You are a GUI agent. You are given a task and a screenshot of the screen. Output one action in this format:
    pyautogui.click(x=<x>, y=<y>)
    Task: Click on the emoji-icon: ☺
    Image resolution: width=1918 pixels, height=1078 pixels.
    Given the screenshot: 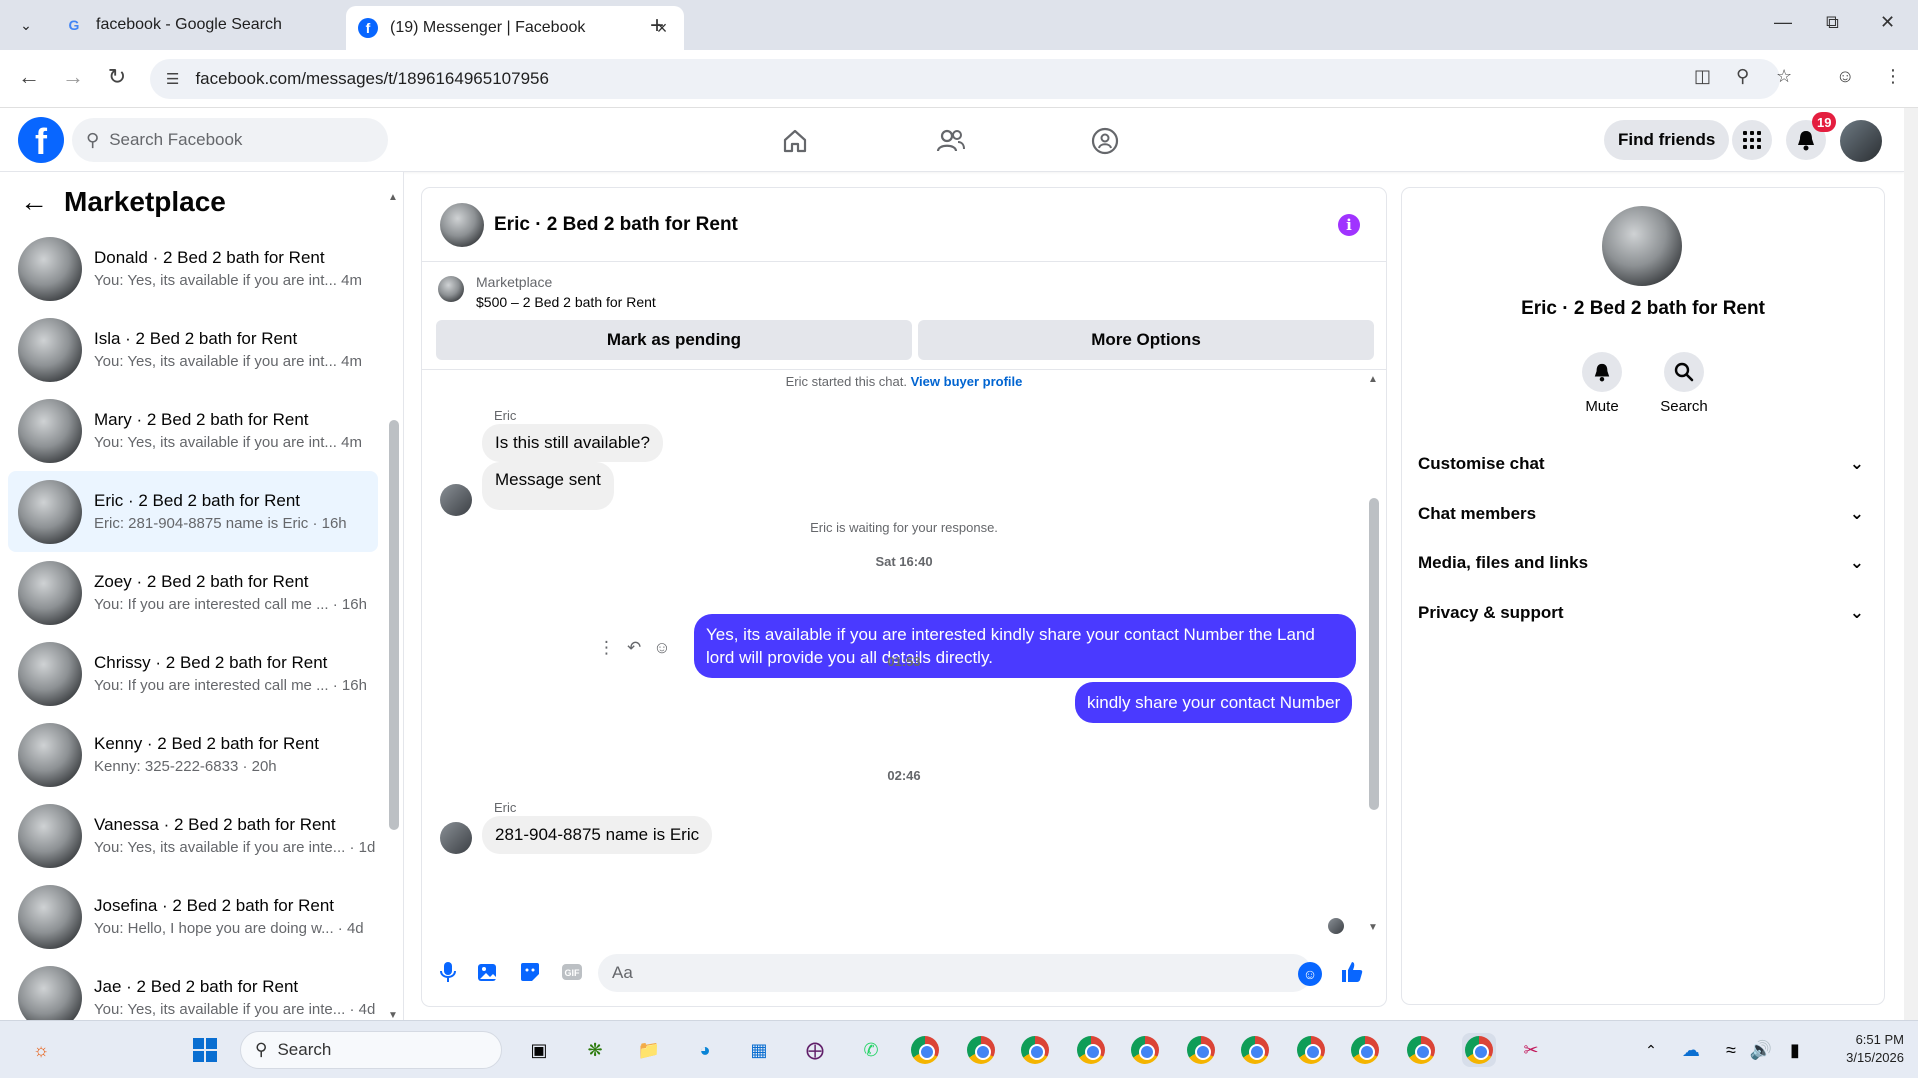 What is the action you would take?
    pyautogui.click(x=1310, y=974)
    